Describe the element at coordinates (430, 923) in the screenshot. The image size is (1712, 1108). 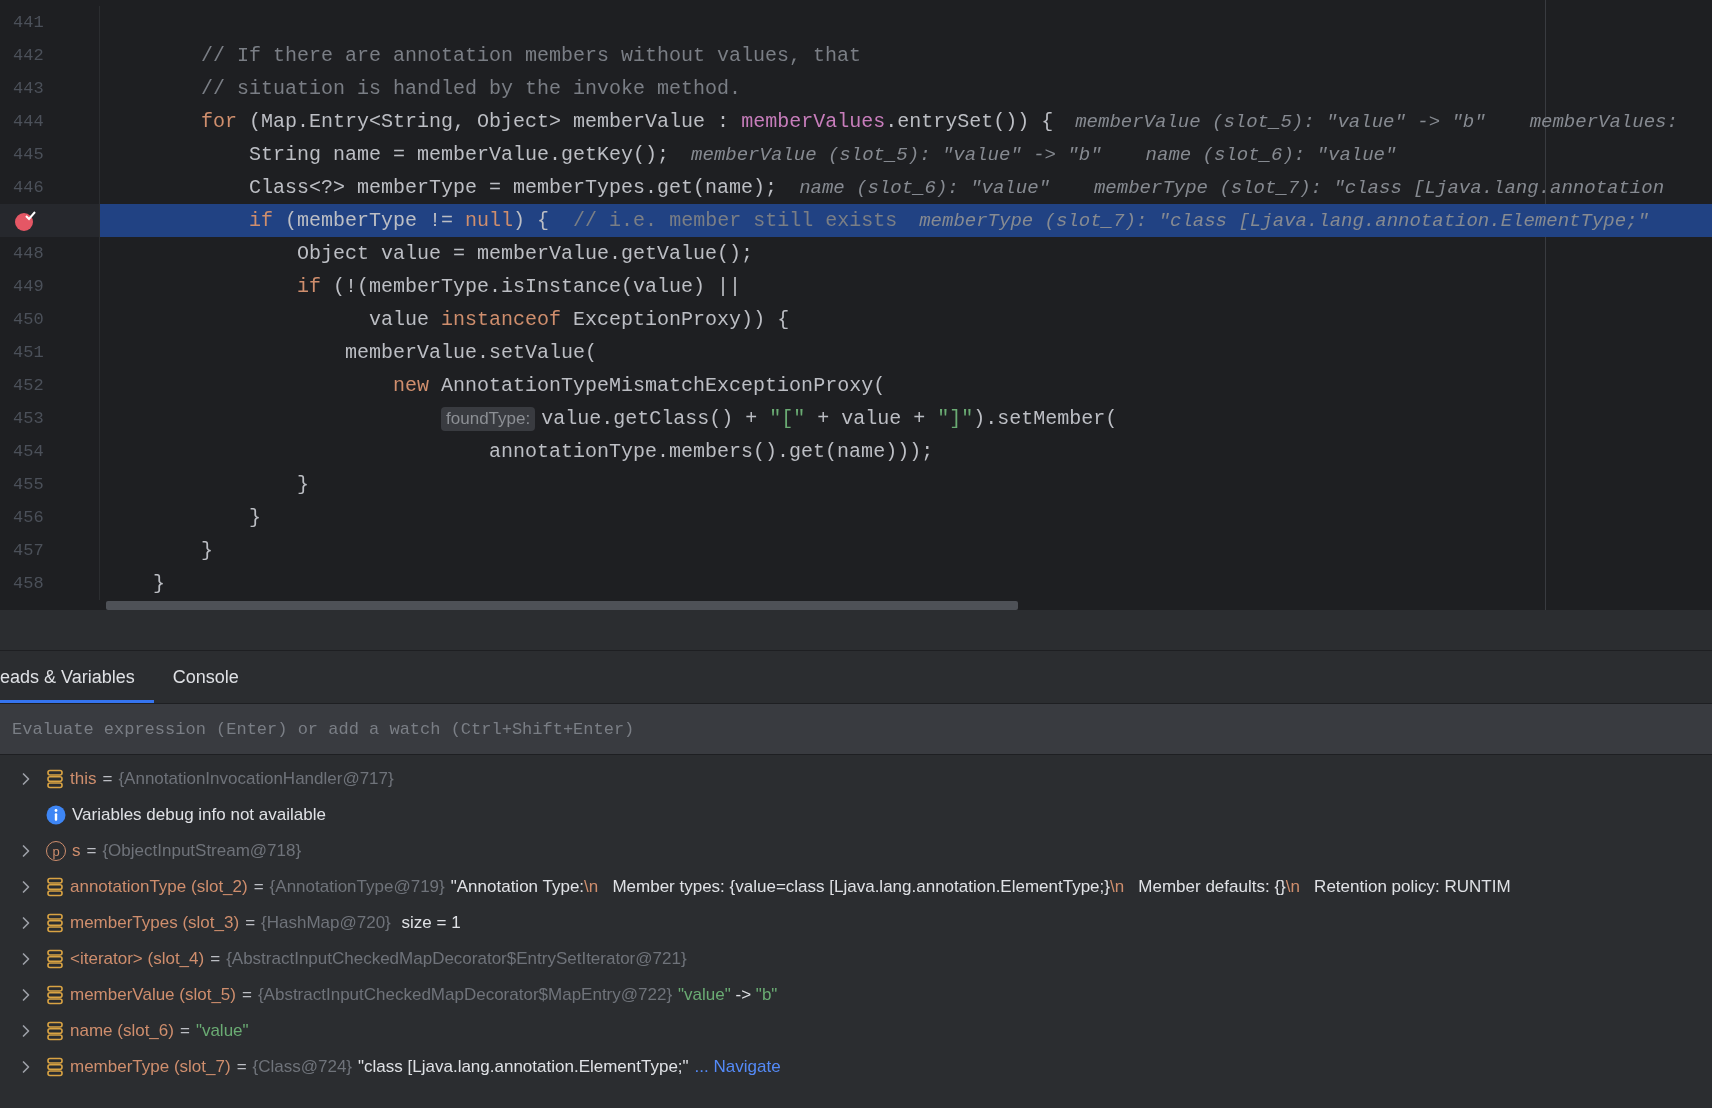
I see `variable-value: size = 1` at that location.